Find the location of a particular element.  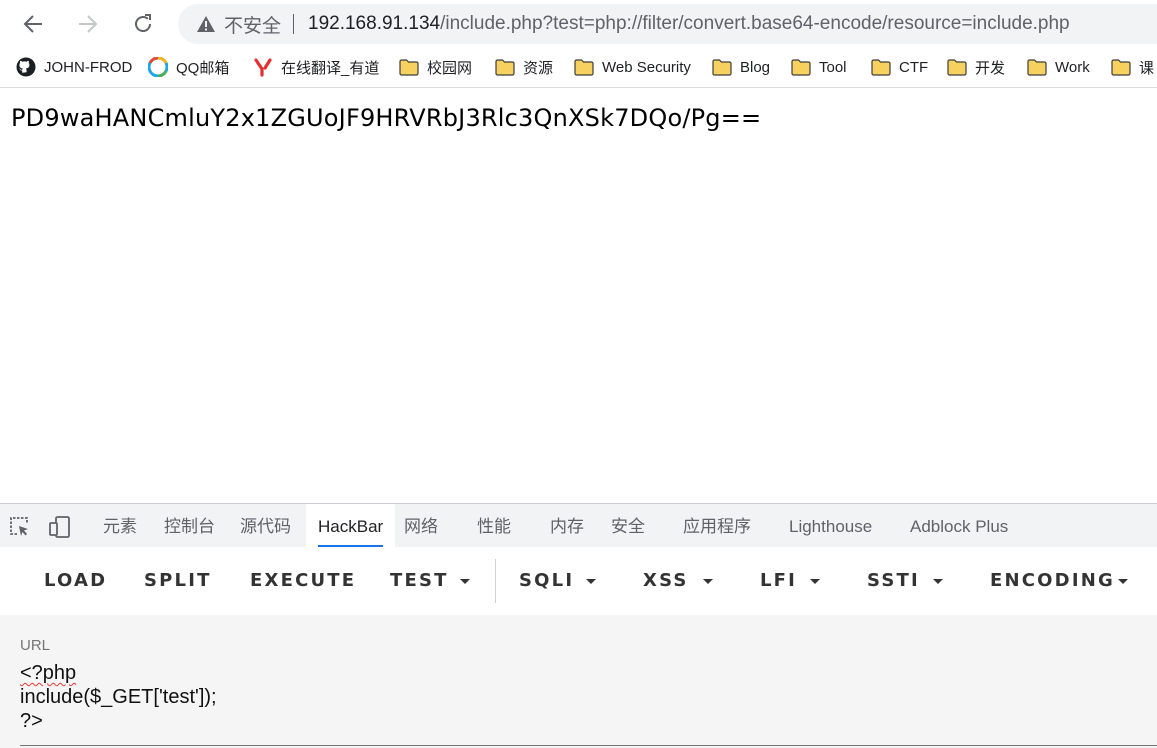

tab-lighthouse: Lighthouse is located at coordinates (830, 526).